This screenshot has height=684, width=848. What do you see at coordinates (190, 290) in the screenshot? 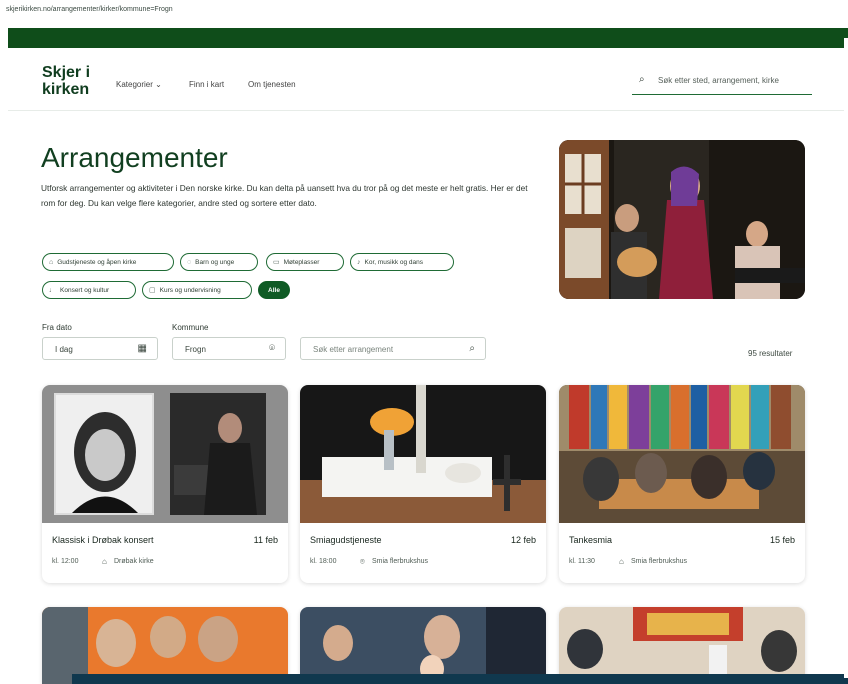
I see `chip-courses-label: Kurs og undervisning` at bounding box center [190, 290].